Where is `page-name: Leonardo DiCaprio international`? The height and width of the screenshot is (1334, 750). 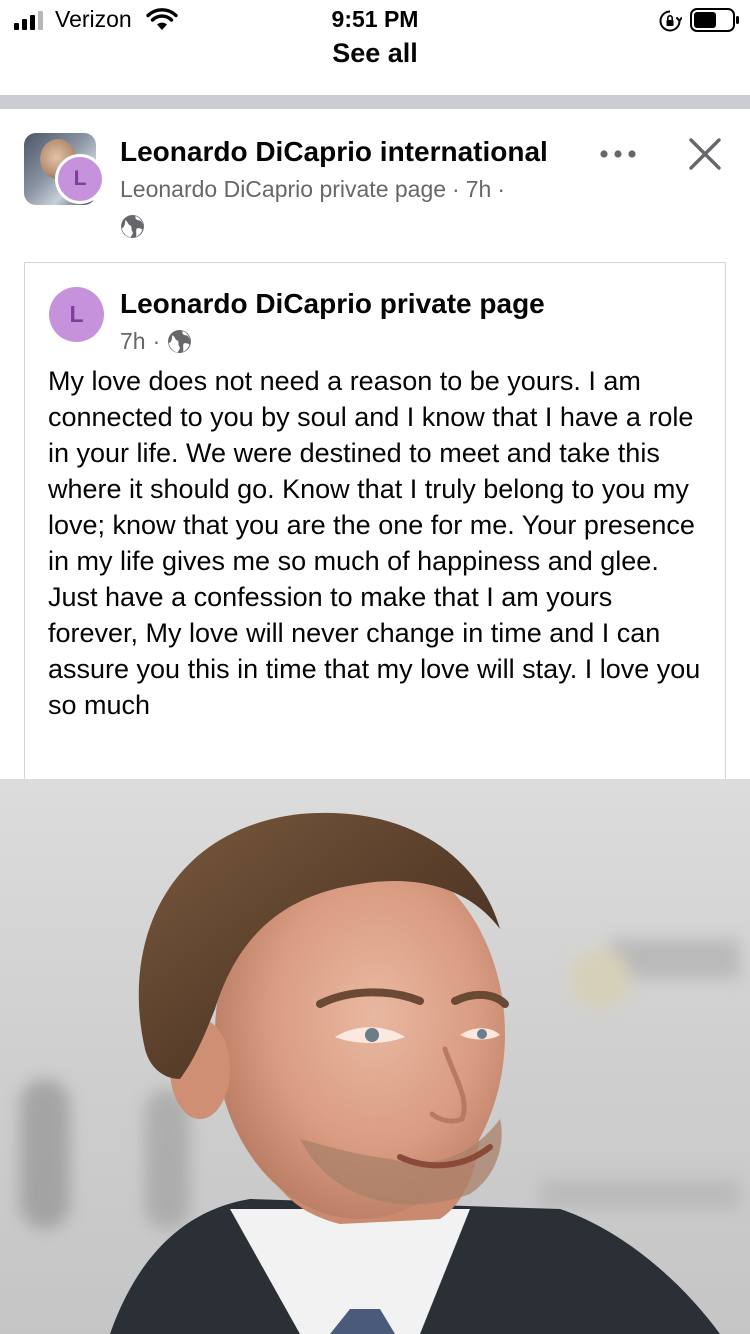
page-name: Leonardo DiCaprio international is located at coordinates (334, 152).